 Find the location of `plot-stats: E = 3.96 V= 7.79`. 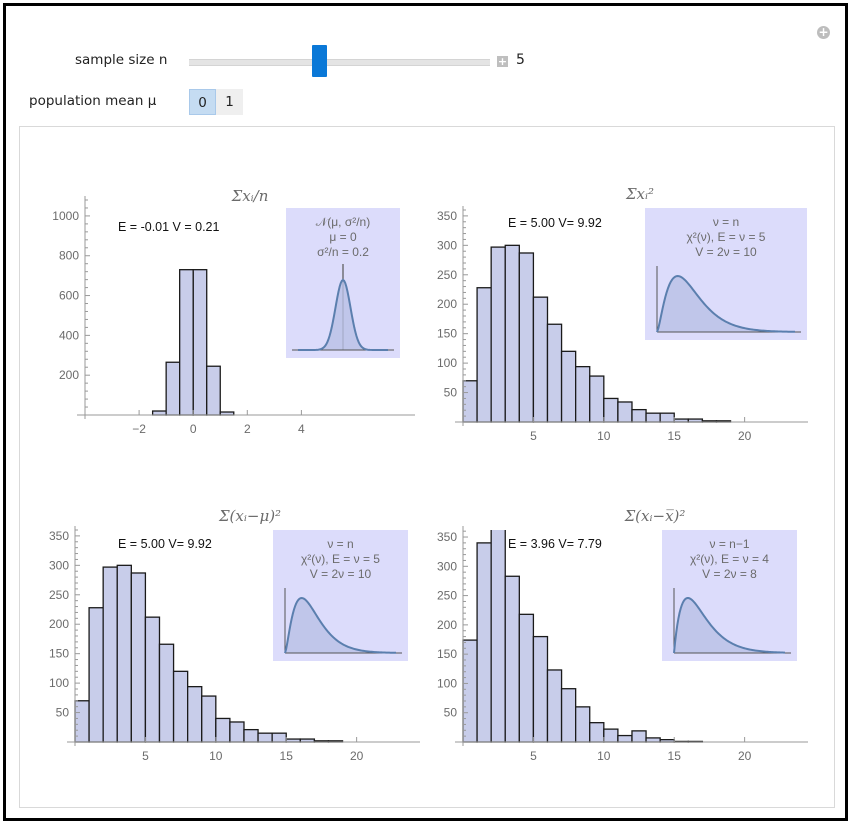

plot-stats: E = 3.96 V= 7.79 is located at coordinates (555, 544).